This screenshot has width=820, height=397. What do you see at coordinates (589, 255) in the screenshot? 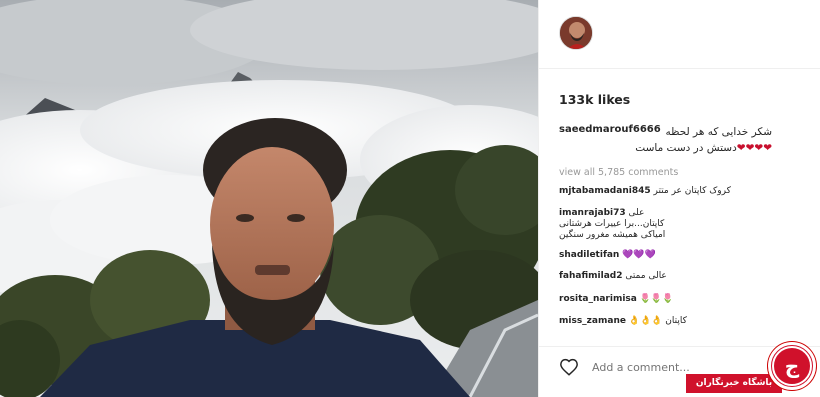
I see `comment-username: shadiletifan` at bounding box center [589, 255].